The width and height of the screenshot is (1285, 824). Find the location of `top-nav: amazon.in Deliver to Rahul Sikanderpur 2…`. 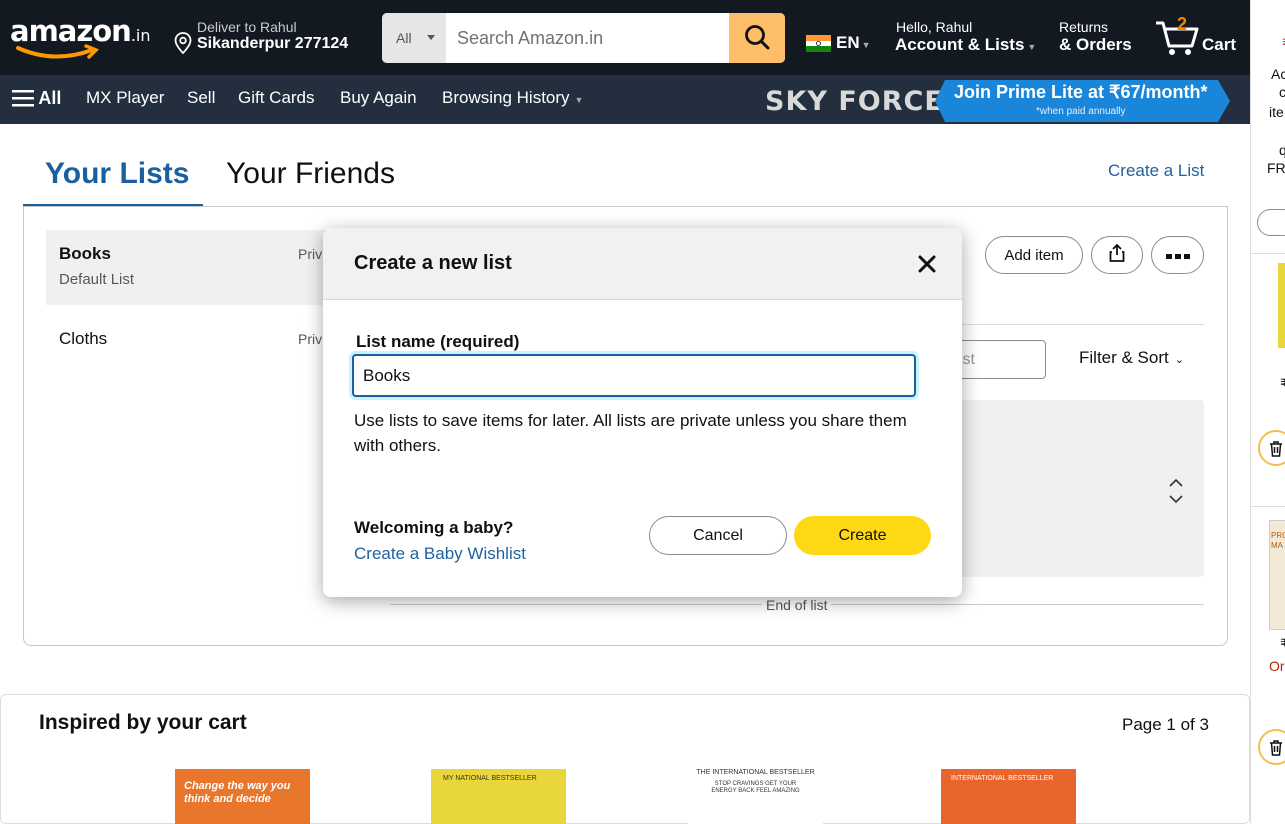

top-nav: amazon.in Deliver to Rahul Sikanderpur 2… is located at coordinates (625, 37).